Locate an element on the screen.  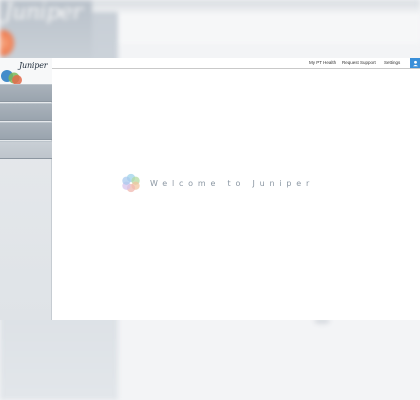
settings-link: Settings is located at coordinates (392, 62).